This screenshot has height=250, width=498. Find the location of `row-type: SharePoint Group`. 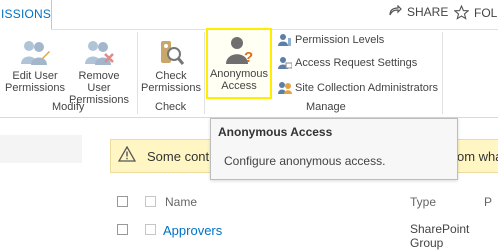

row-type: SharePoint Group is located at coordinates (439, 236).